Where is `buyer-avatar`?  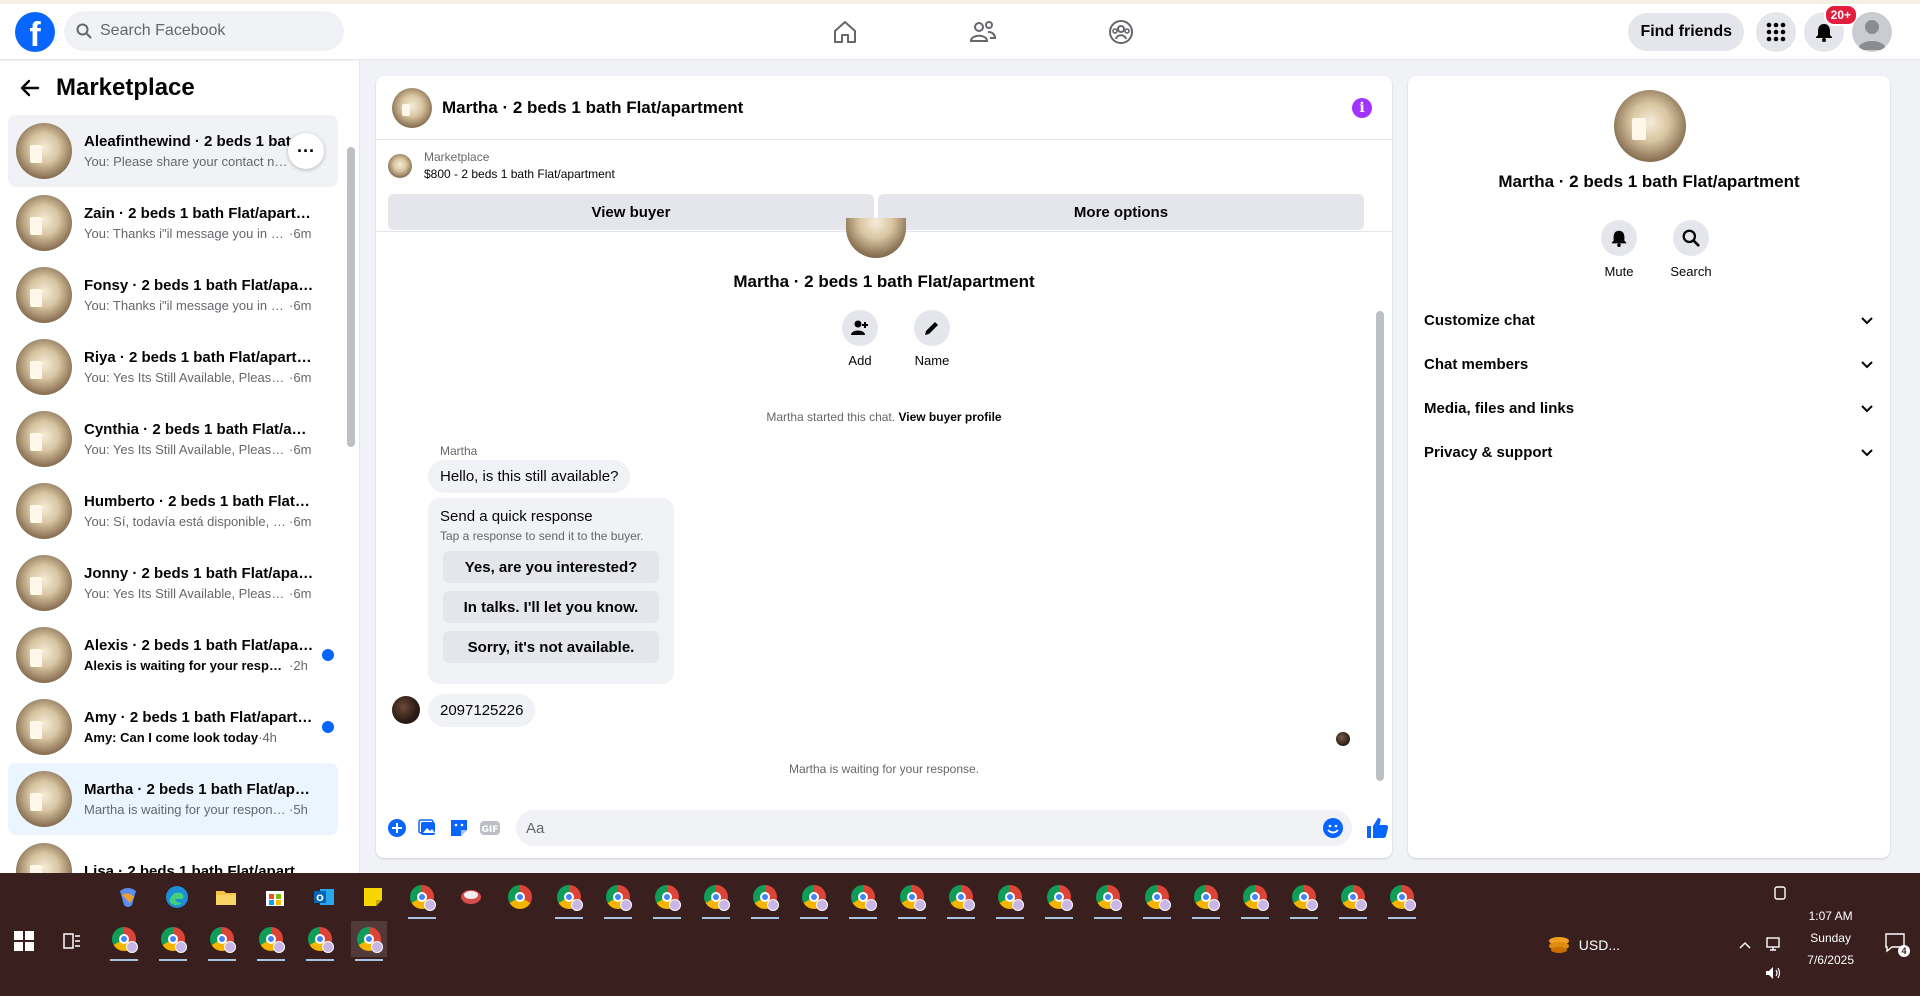
buyer-avatar is located at coordinates (406, 710).